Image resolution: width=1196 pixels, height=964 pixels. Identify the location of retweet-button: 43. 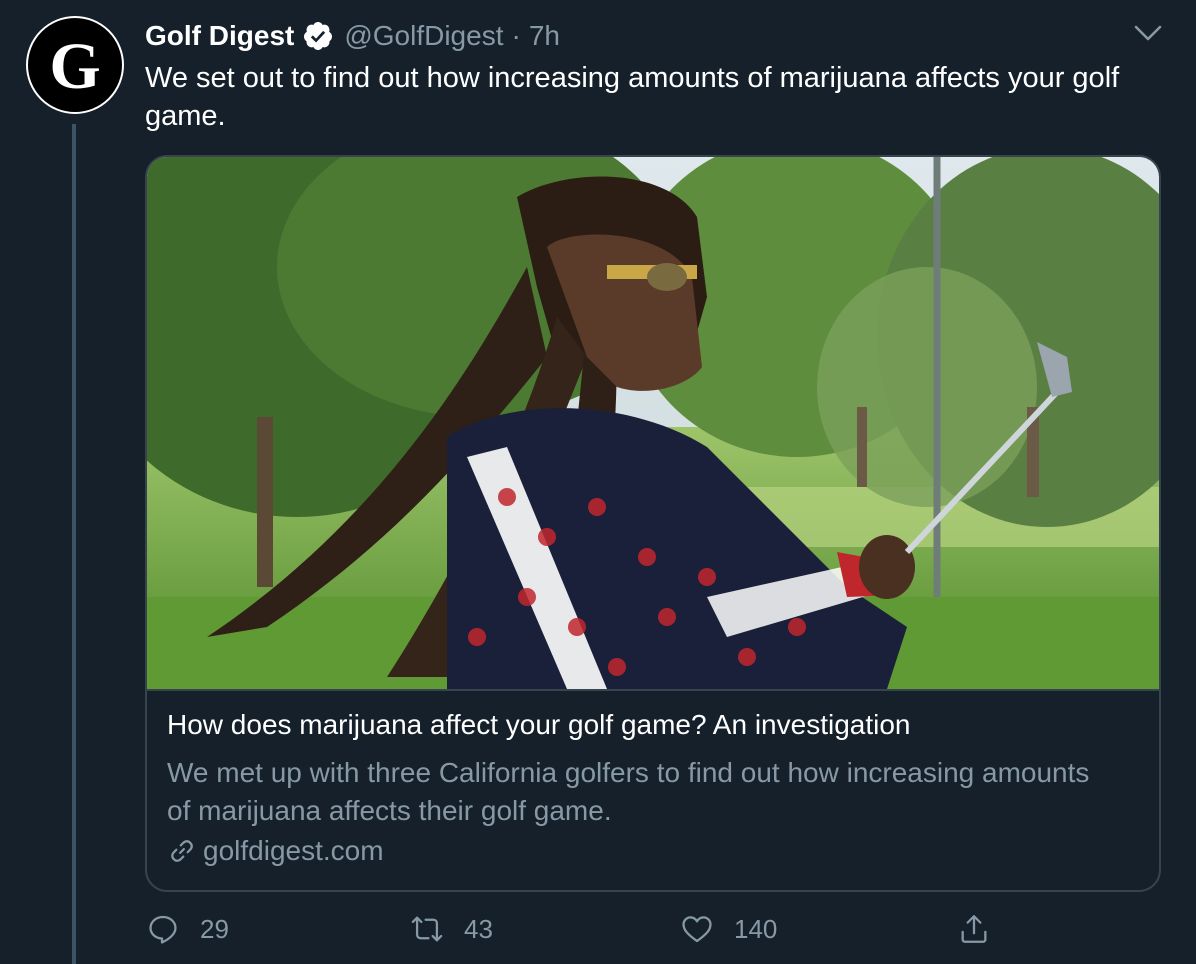
(451, 929).